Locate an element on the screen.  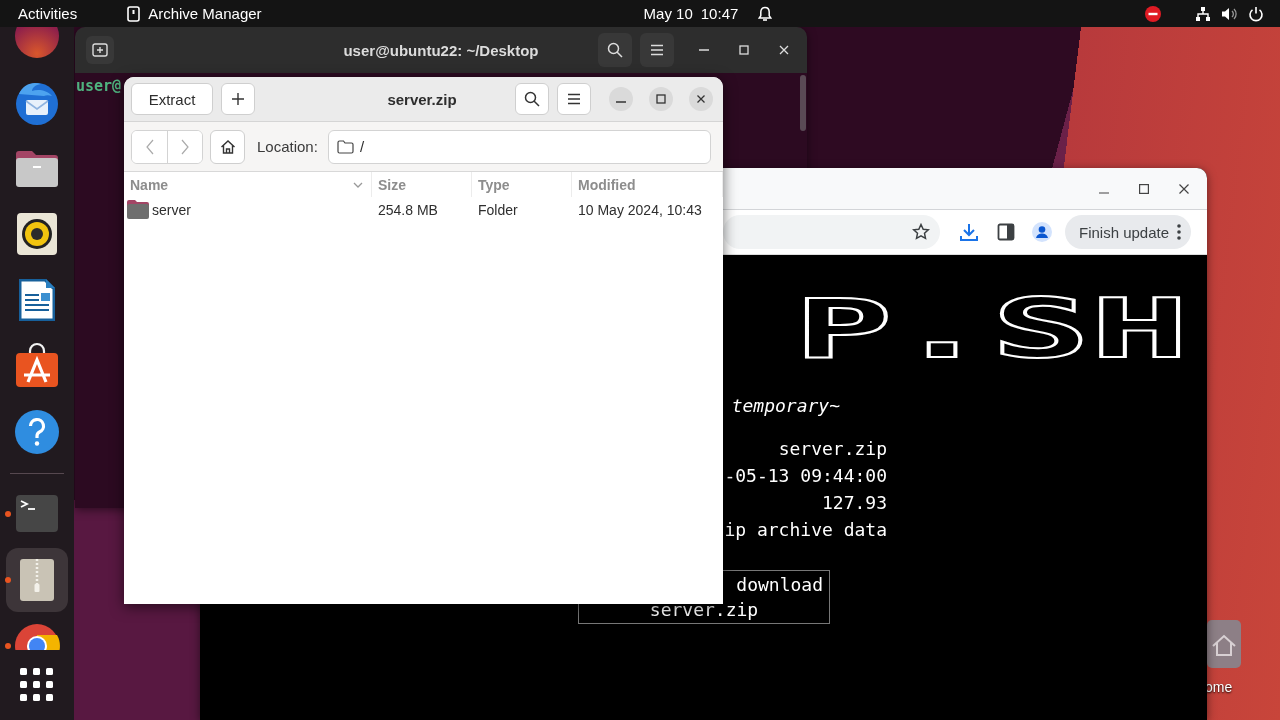
new-tab-button is located at coordinates (100, 50).